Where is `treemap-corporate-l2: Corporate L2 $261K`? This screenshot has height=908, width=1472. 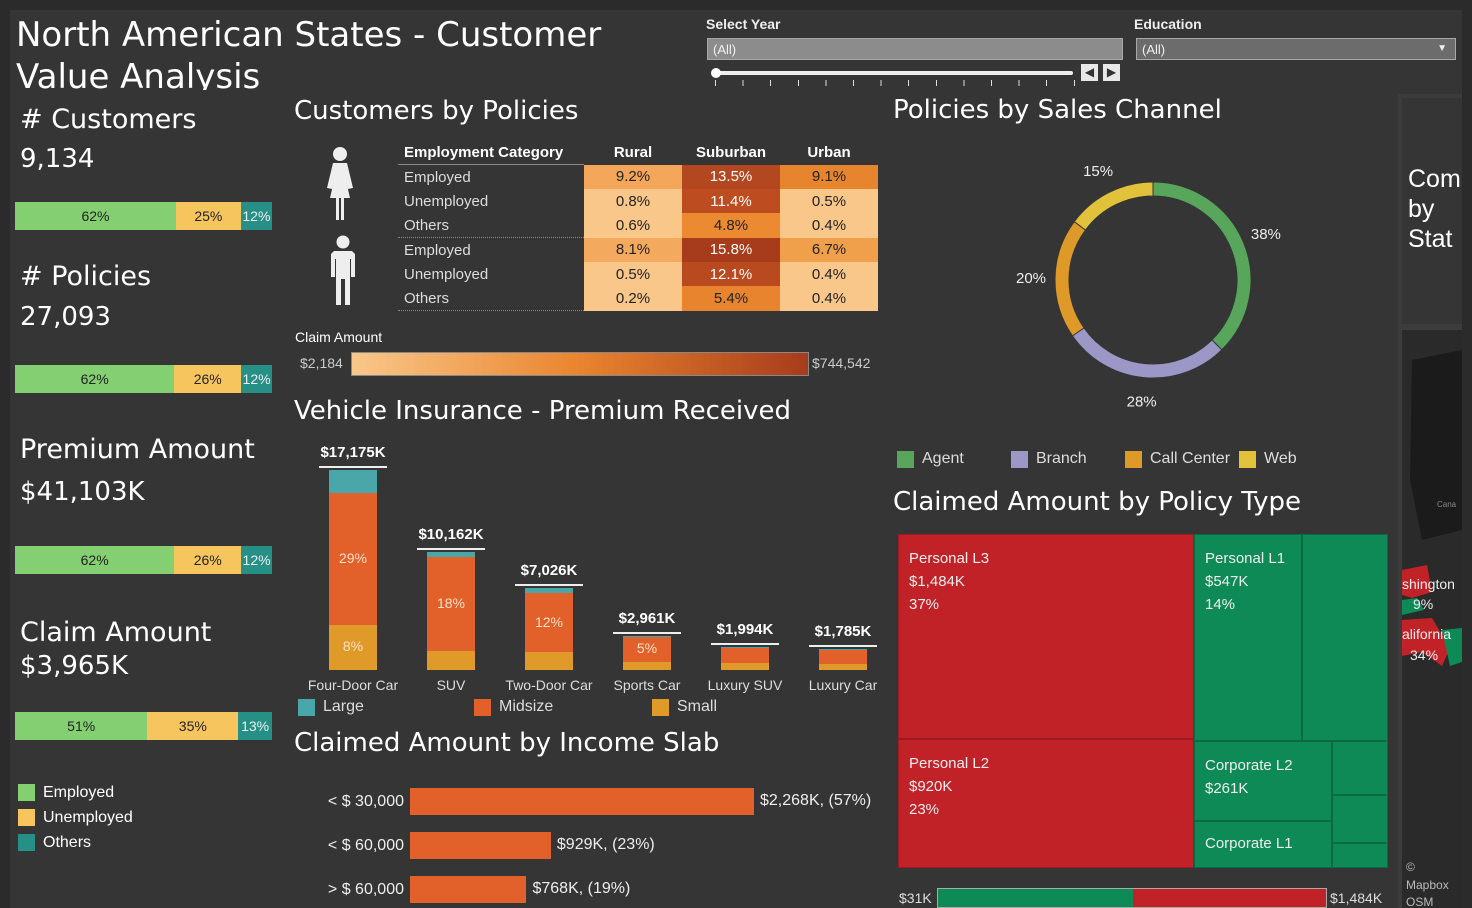
treemap-corporate-l2: Corporate L2 $261K is located at coordinates (1263, 781).